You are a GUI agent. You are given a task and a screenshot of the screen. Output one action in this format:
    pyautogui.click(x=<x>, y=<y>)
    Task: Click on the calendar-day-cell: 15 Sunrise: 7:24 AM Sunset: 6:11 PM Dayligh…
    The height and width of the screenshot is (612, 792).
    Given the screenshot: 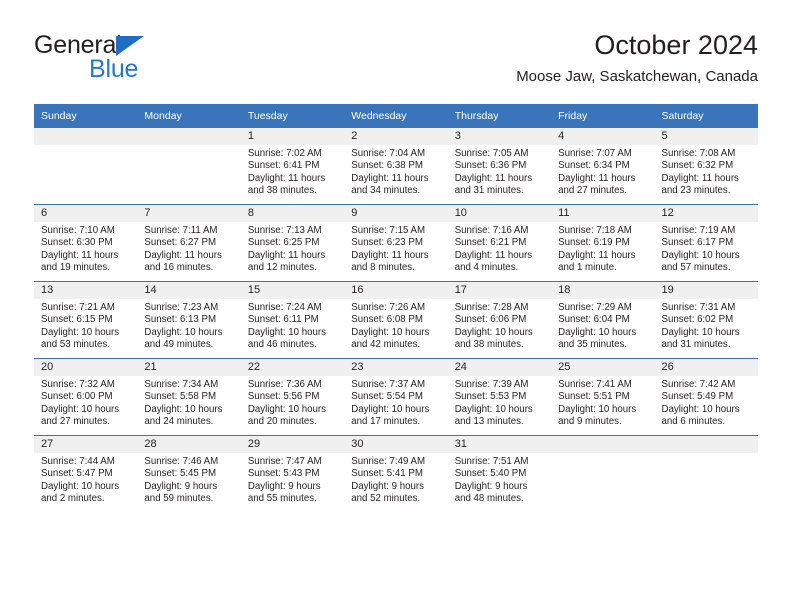 What is the action you would take?
    pyautogui.click(x=292, y=320)
    